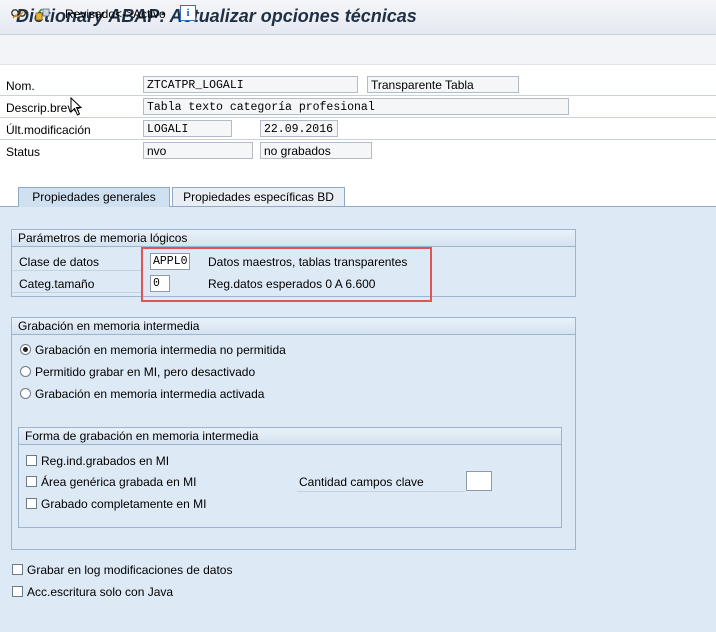 This screenshot has width=716, height=632. I want to click on toggle-revised-active-button: Revisado<->Activo, so click(115, 14).